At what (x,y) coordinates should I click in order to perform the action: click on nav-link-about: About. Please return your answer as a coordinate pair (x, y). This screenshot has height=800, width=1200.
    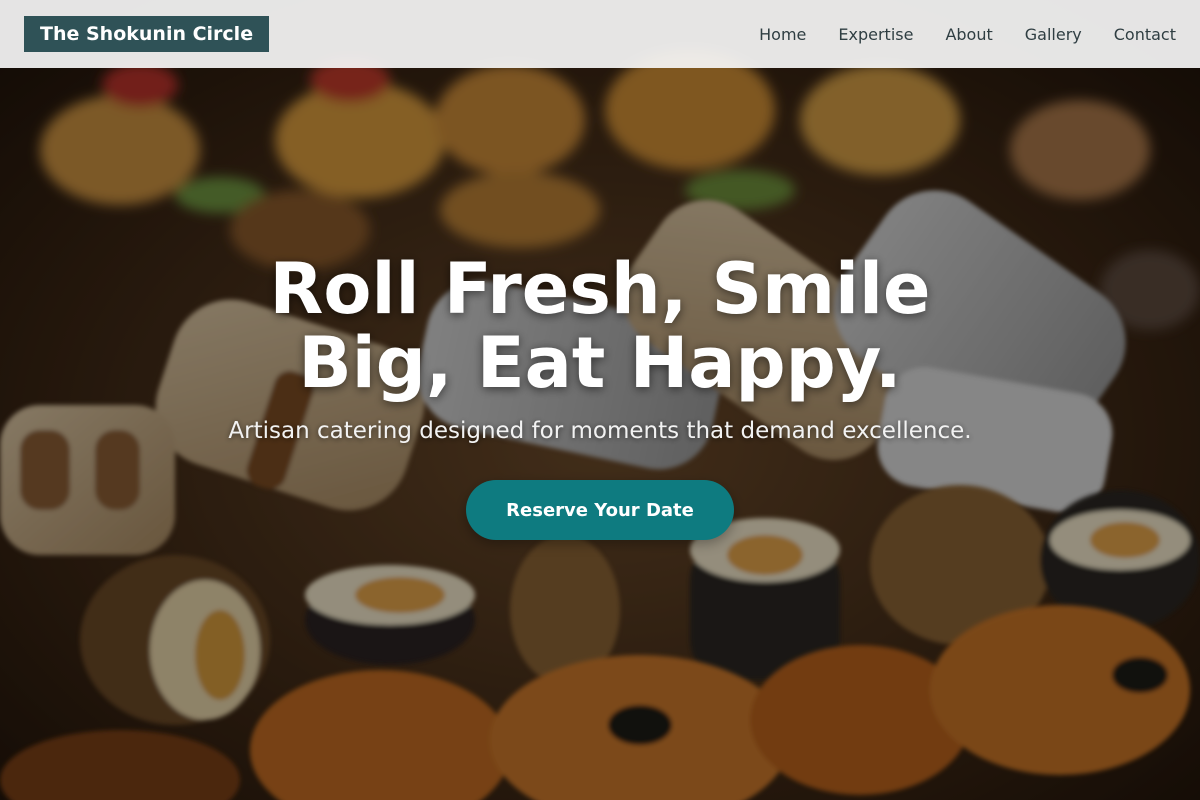
    Looking at the image, I should click on (968, 34).